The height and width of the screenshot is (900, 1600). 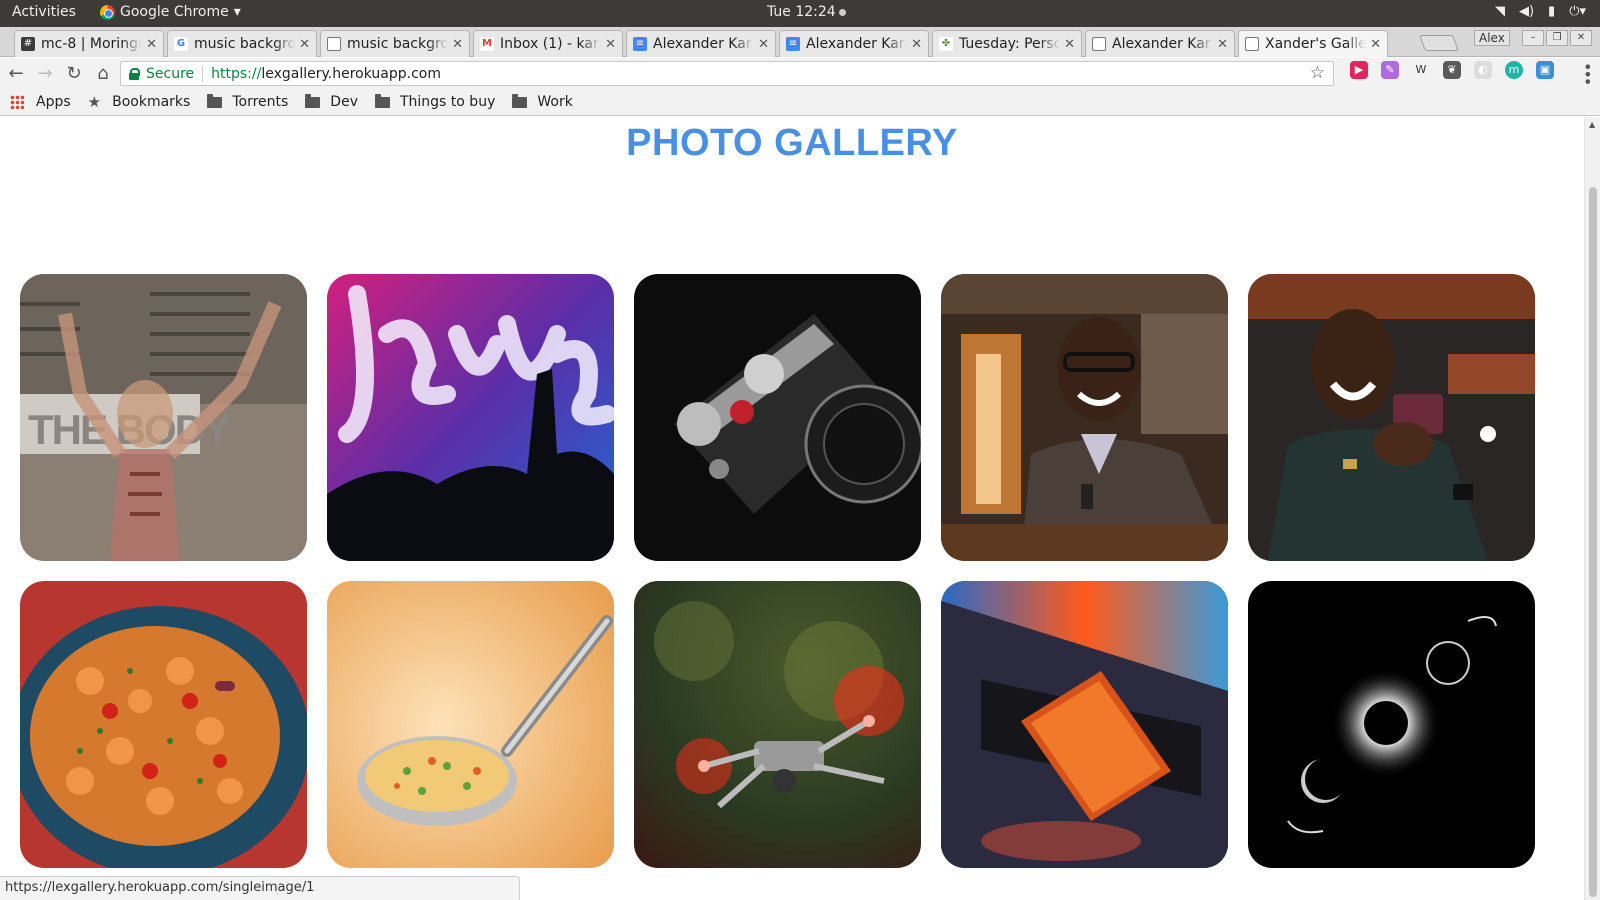 I want to click on tab-inbox: M Inbox (1) - kara ✕, so click(x=548, y=43).